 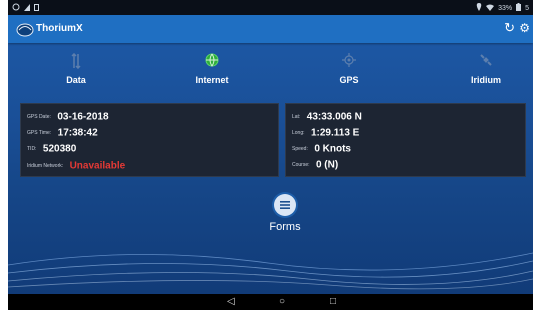 I want to click on list-icon, so click(x=285, y=205).